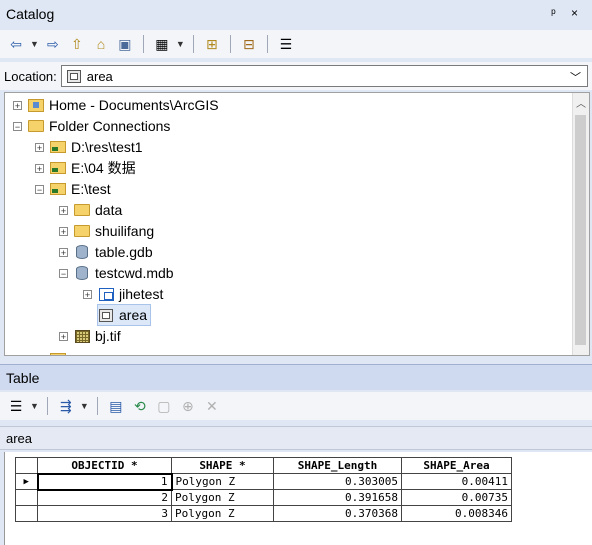 The width and height of the screenshot is (592, 545). I want to click on geodatabase-icon, so click(82, 273).